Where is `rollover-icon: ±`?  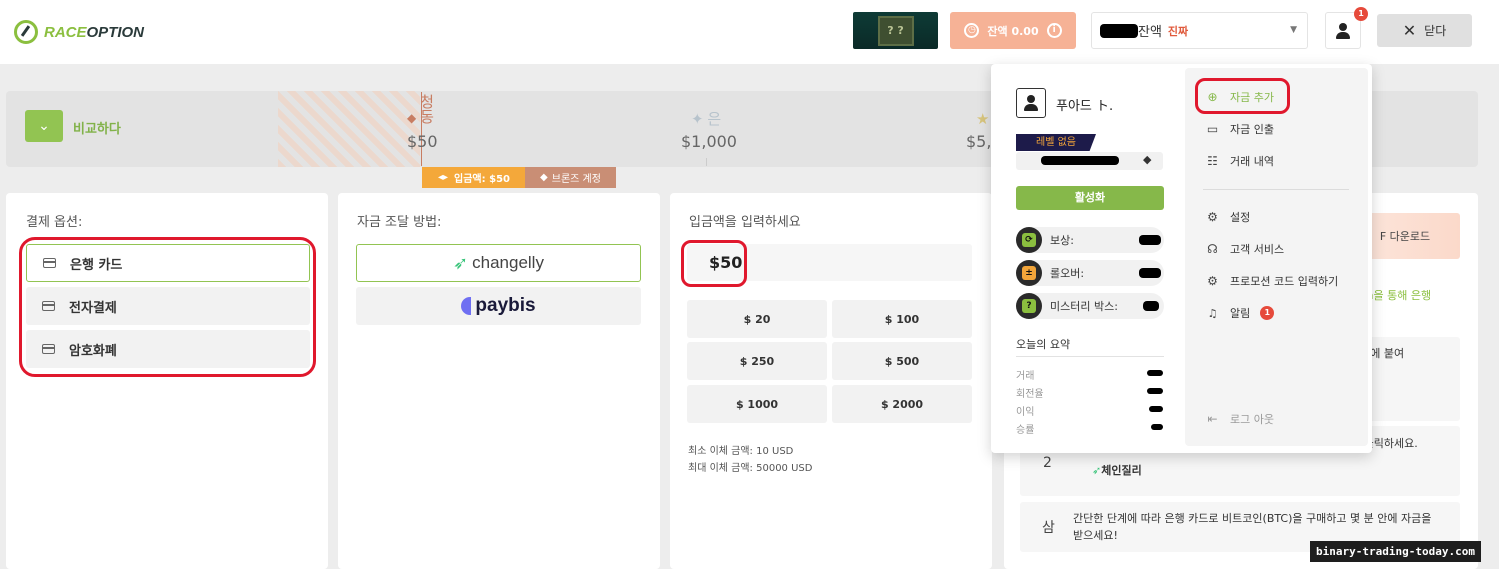 rollover-icon: ± is located at coordinates (1029, 273).